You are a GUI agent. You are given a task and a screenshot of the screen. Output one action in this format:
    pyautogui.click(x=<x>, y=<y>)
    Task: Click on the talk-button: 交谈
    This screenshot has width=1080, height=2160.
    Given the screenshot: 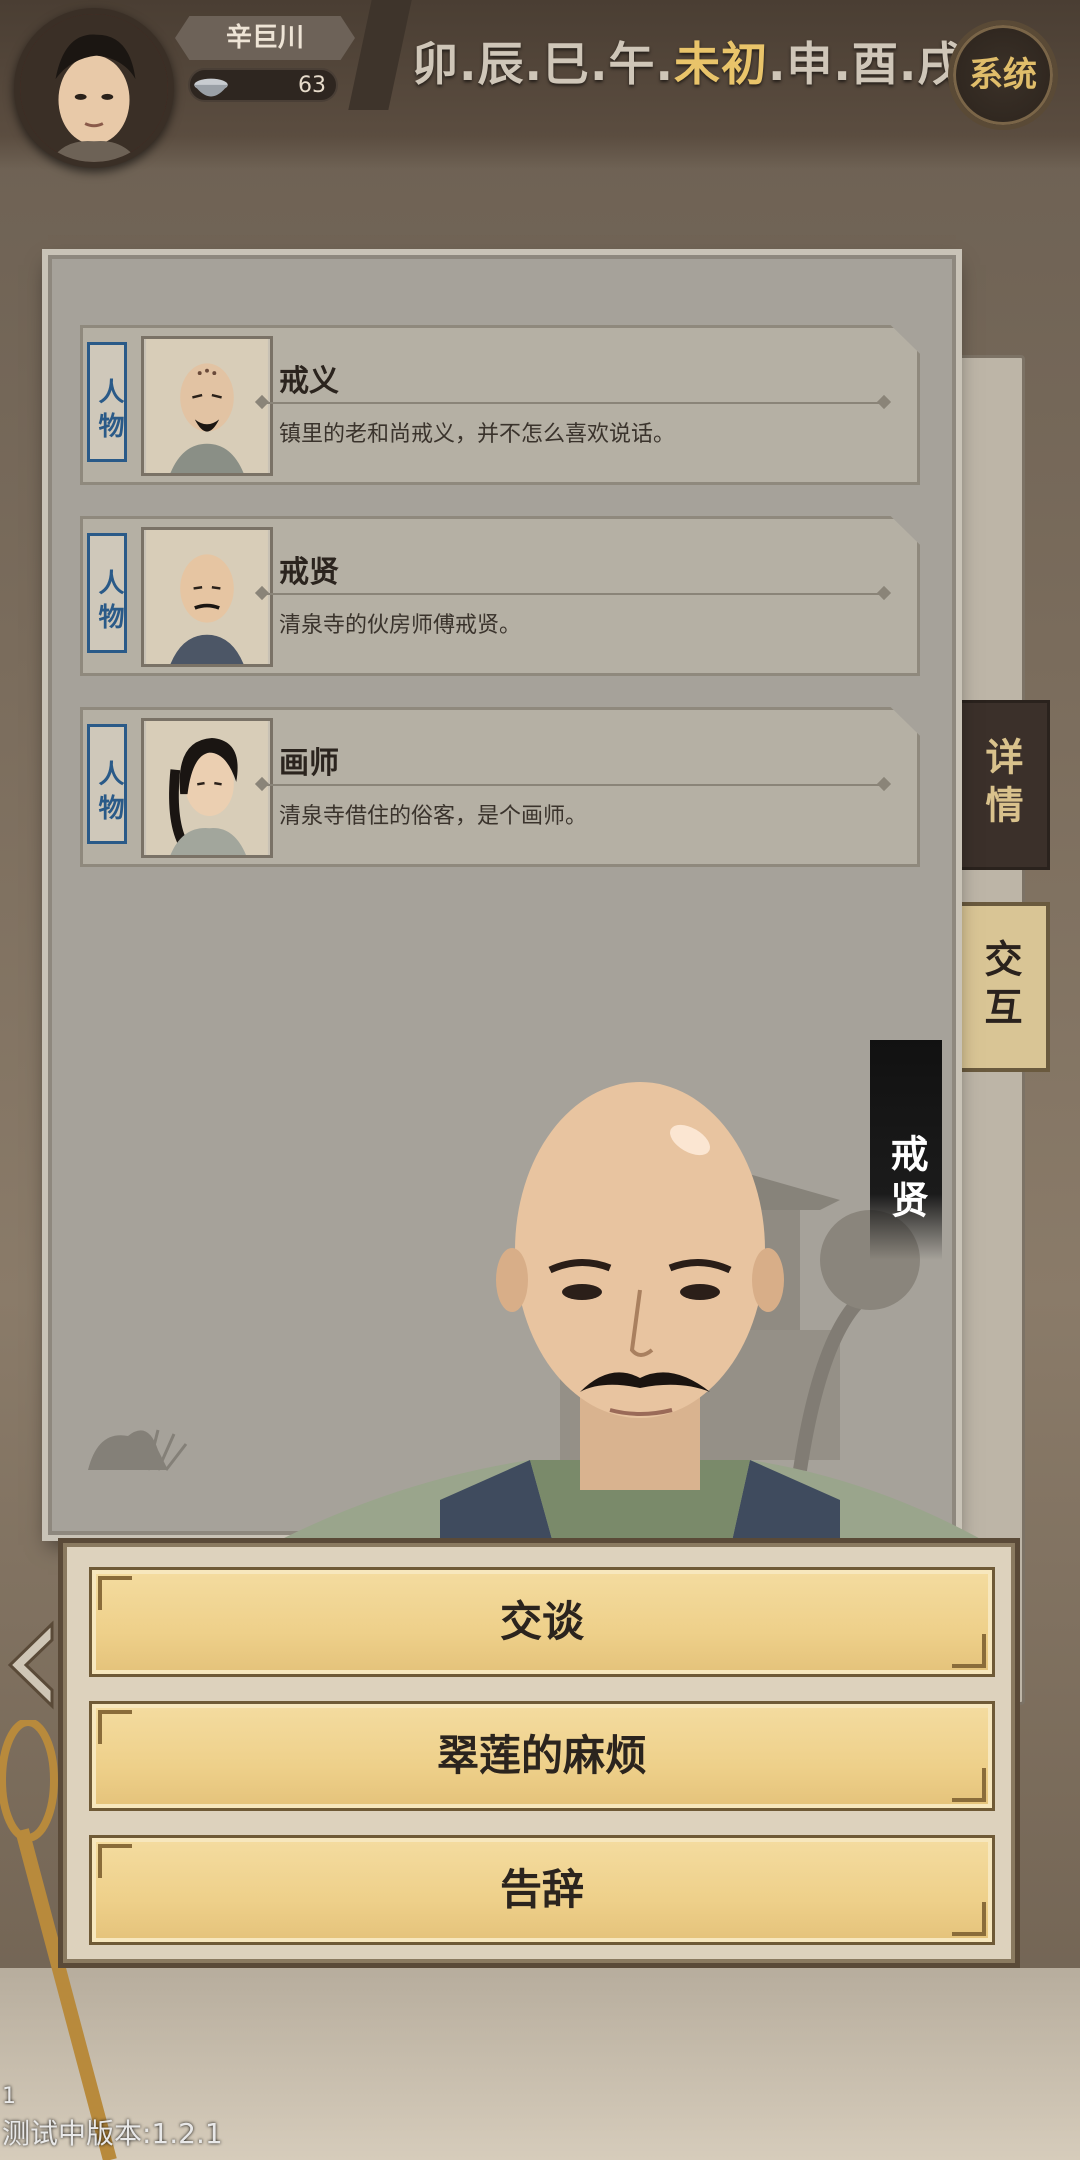 What is the action you would take?
    pyautogui.click(x=542, y=1622)
    